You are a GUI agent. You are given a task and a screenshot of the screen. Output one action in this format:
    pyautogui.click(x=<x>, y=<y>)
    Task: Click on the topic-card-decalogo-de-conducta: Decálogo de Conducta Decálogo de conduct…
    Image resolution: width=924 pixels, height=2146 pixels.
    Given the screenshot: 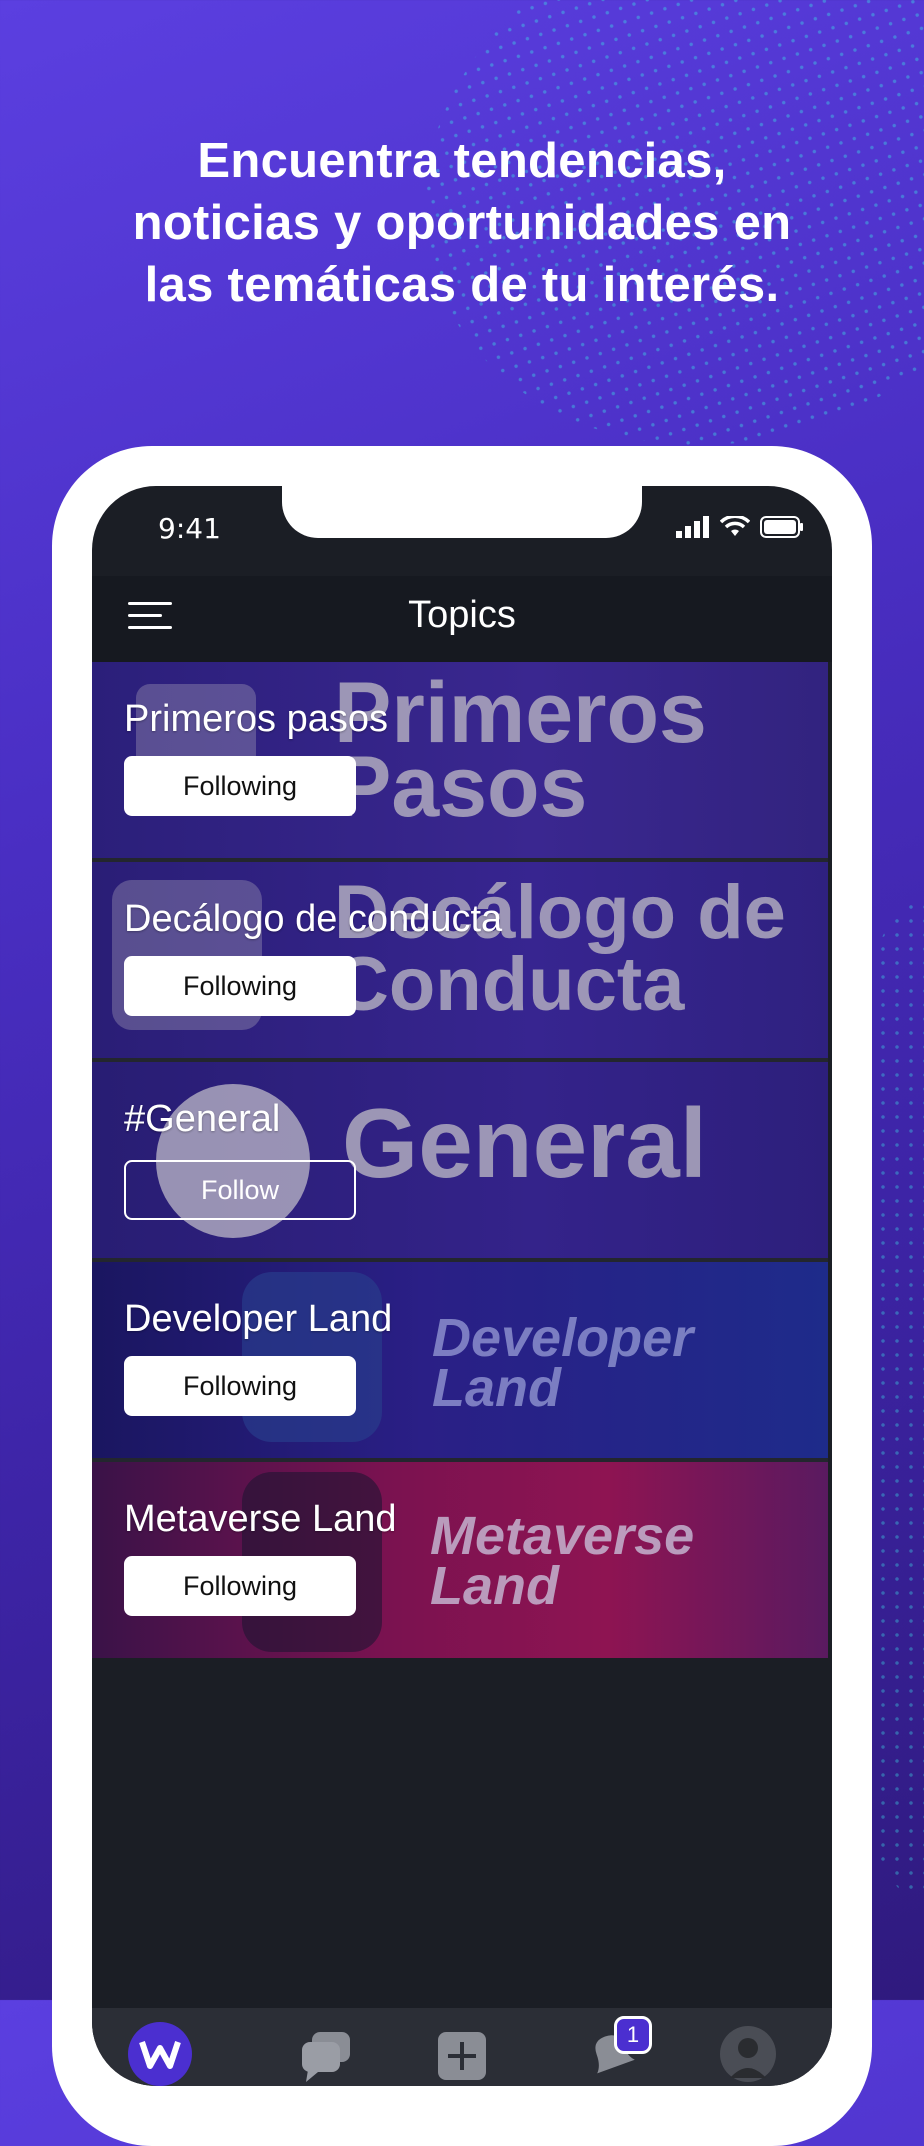 What is the action you would take?
    pyautogui.click(x=460, y=962)
    